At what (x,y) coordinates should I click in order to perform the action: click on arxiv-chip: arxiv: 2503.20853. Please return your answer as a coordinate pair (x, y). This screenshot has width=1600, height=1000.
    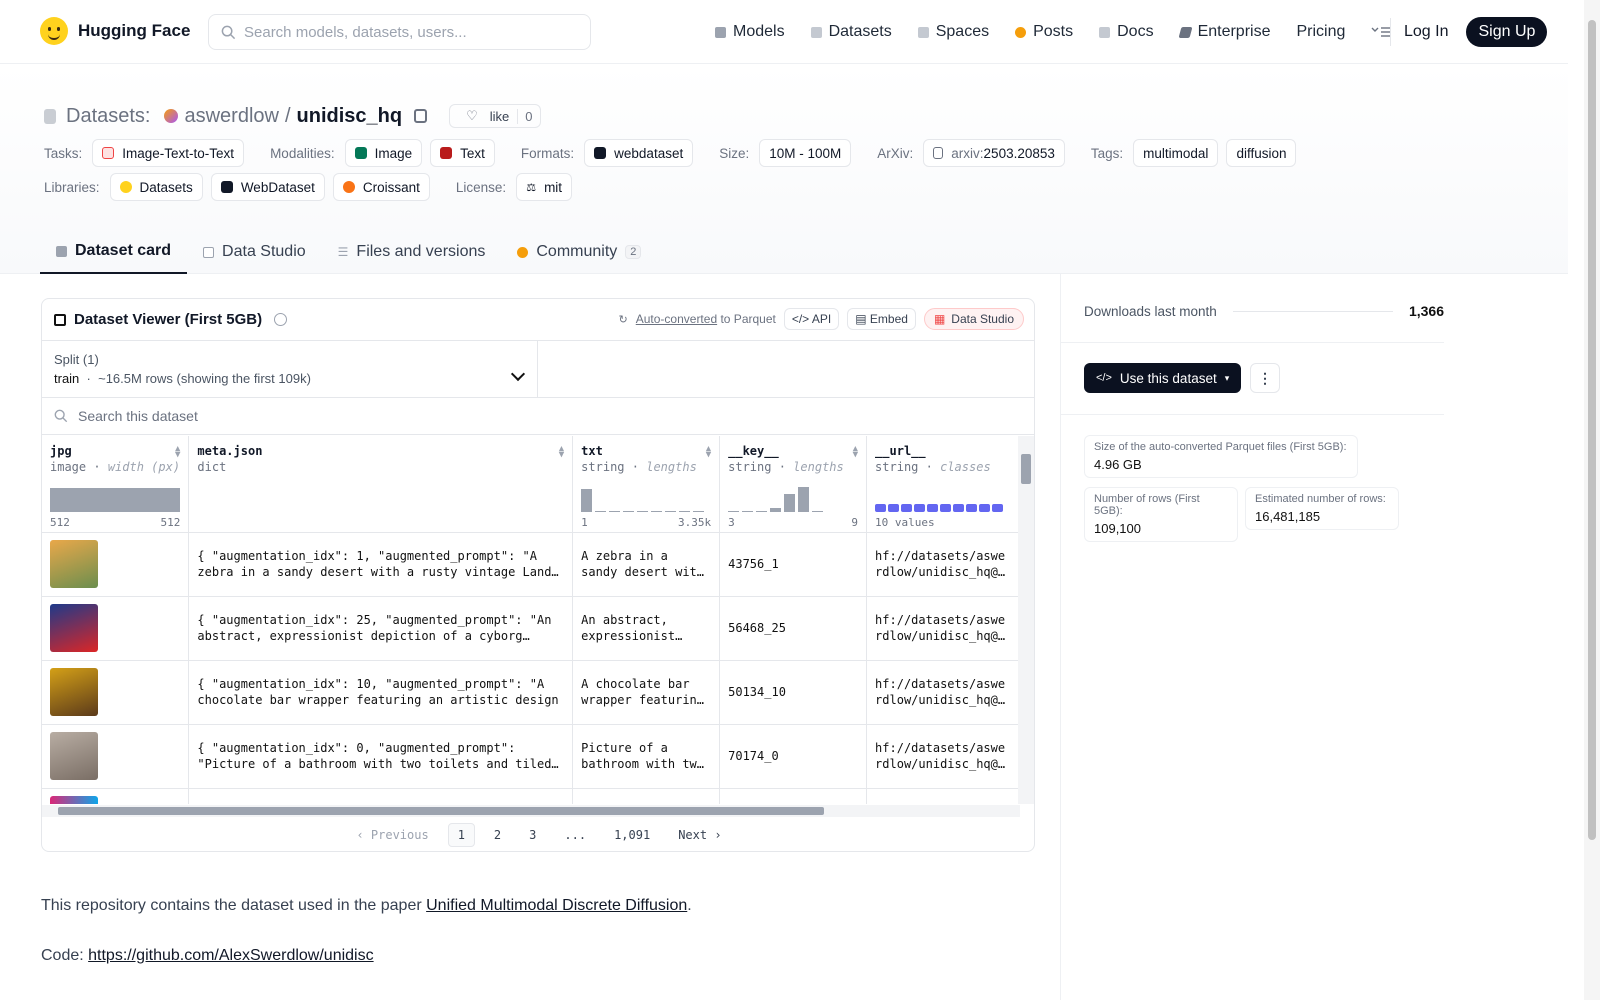
    Looking at the image, I should click on (994, 153).